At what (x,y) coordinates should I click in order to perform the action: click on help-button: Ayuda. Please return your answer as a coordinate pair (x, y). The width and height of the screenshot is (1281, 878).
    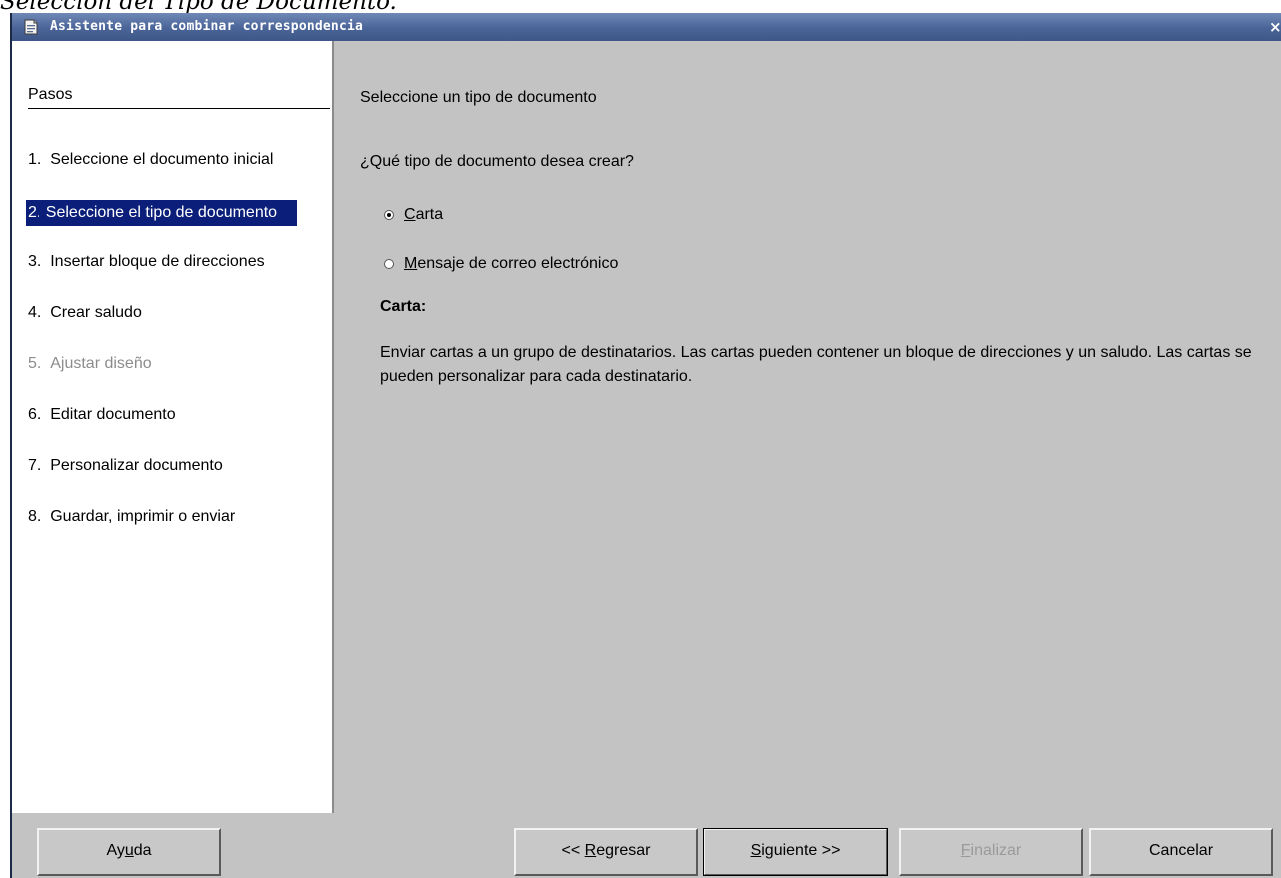
    Looking at the image, I should click on (129, 852).